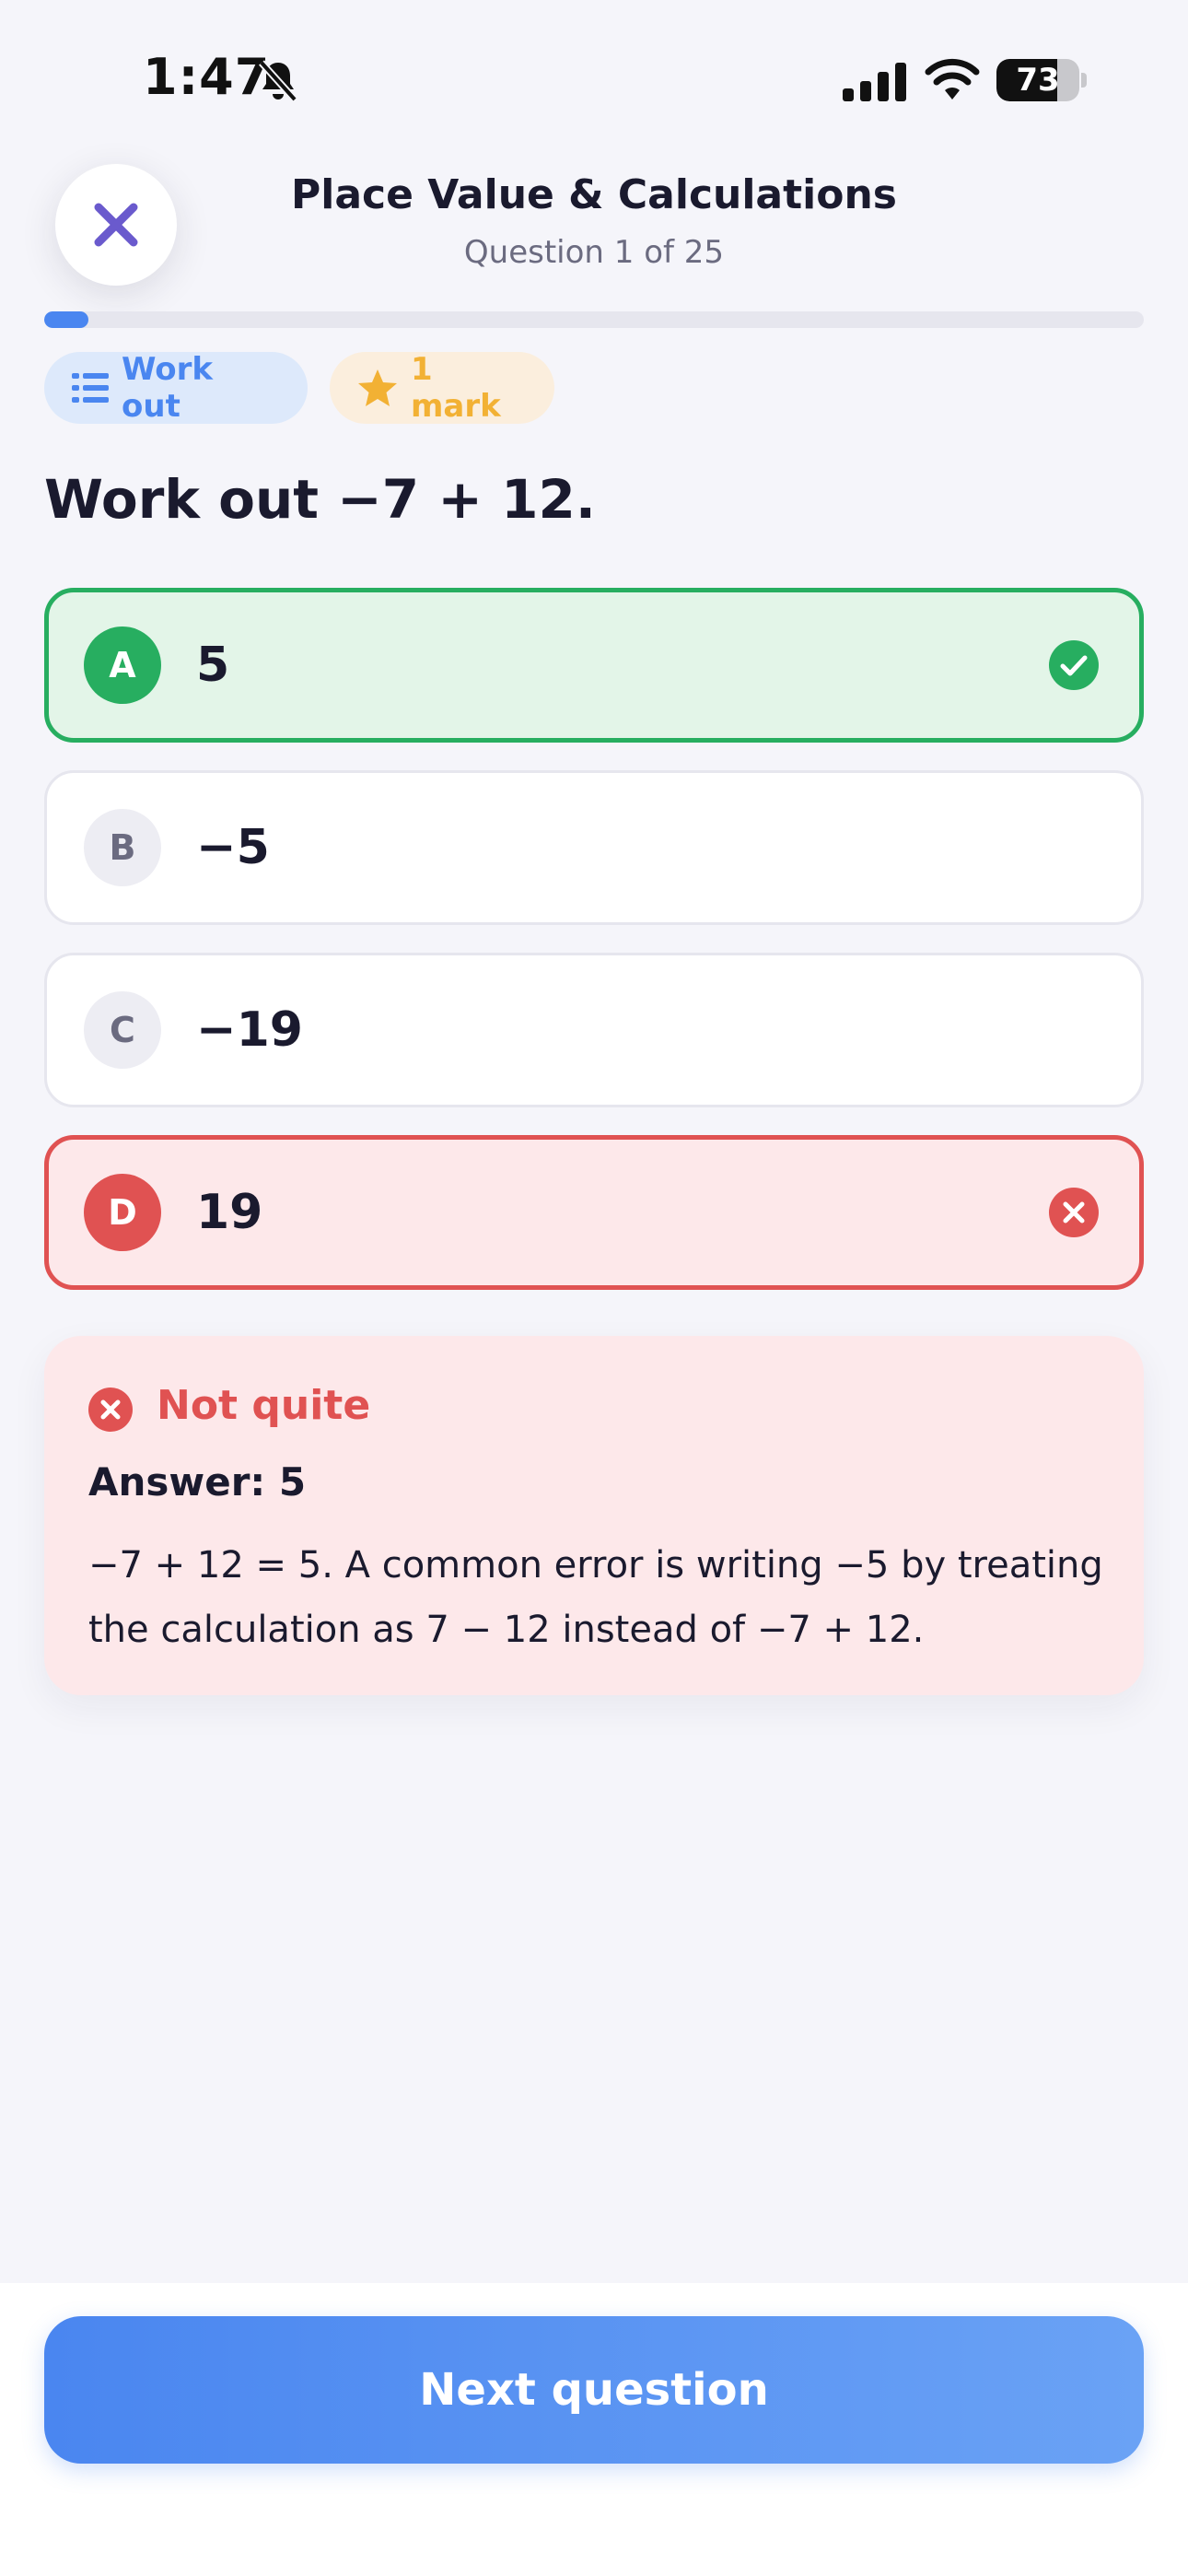 The width and height of the screenshot is (1188, 2576). What do you see at coordinates (264, 1405) in the screenshot?
I see `feedback-title: Not quite` at bounding box center [264, 1405].